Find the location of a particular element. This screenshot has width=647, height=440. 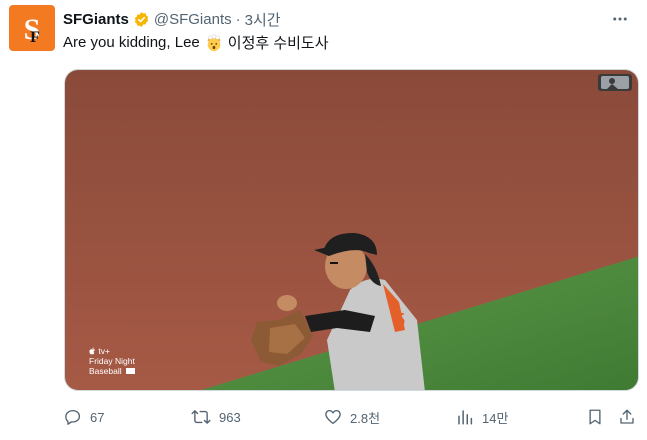

view-count: 14만 is located at coordinates (495, 418).